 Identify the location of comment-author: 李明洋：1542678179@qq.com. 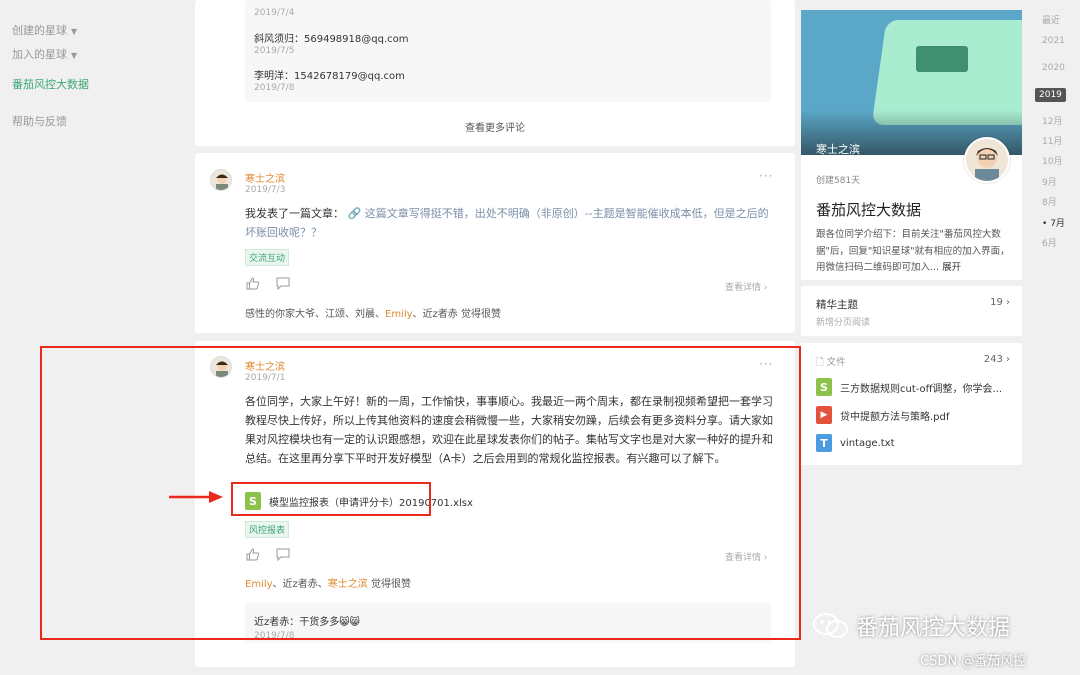
(329, 76).